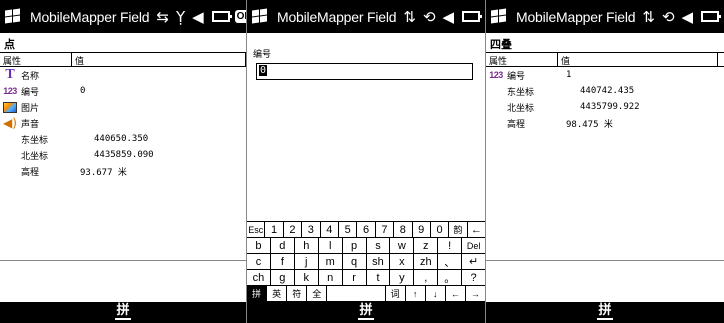 This screenshot has height=323, width=724. What do you see at coordinates (403, 229) in the screenshot?
I see `key-8: 8` at bounding box center [403, 229].